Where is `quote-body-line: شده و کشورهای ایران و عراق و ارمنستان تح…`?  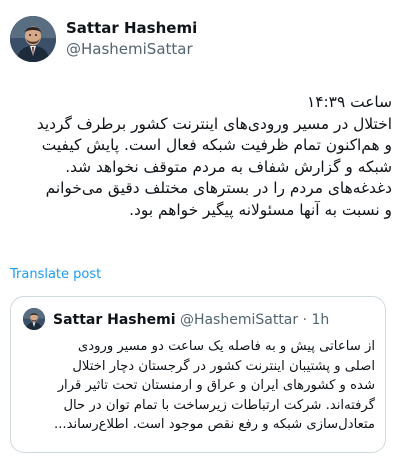 quote-body-line: شده و کشورهای ایران و عراق و ارمنستان تح… is located at coordinates (216, 386).